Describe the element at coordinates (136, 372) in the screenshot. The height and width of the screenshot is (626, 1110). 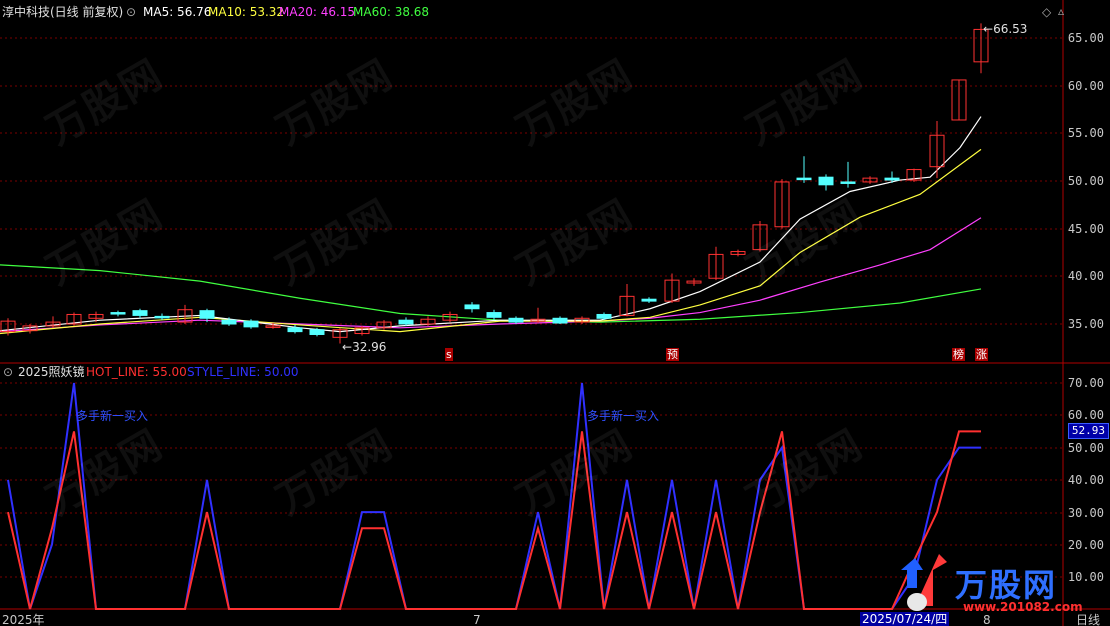
I see `hot-line-label: HOT_LINE: 55.00` at that location.